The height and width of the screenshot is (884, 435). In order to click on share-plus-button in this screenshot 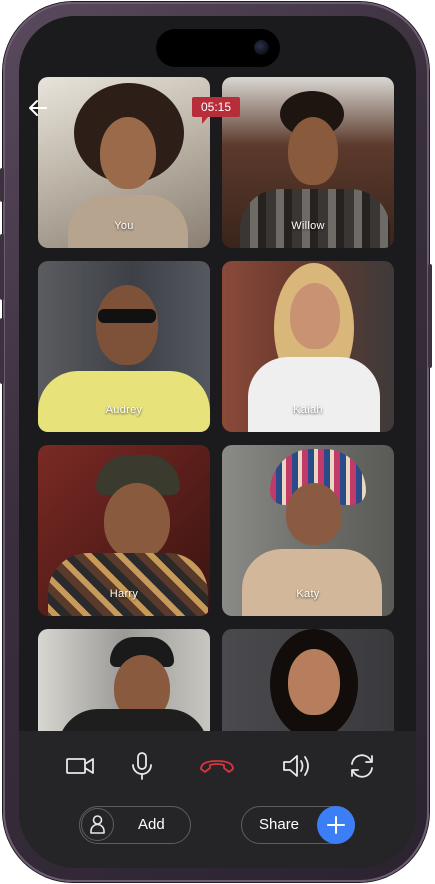, I will do `click(336, 825)`.